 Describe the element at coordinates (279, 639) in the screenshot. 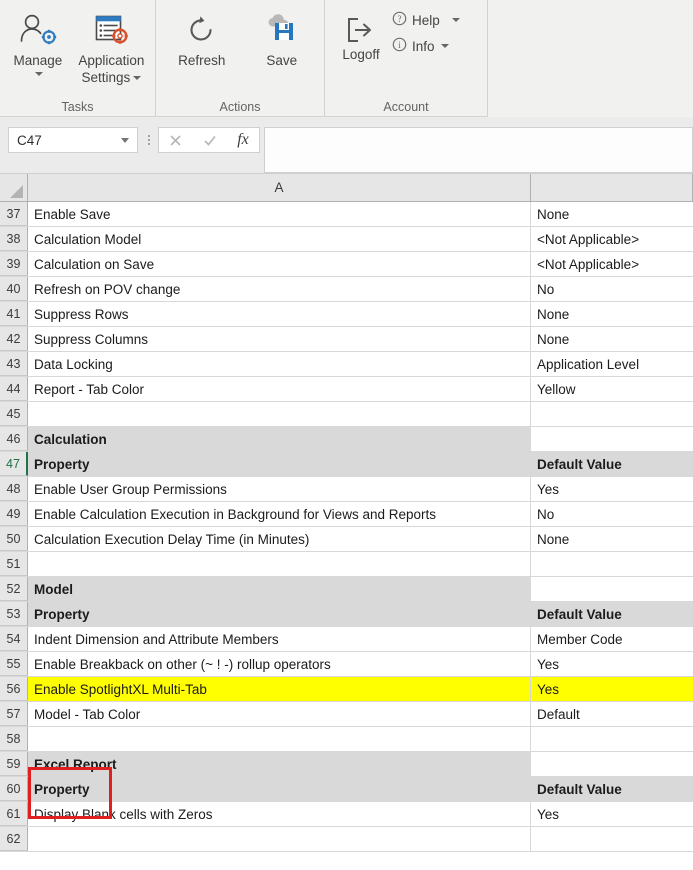

I see `cell-a: Indent Dimension and Attribute Members` at that location.